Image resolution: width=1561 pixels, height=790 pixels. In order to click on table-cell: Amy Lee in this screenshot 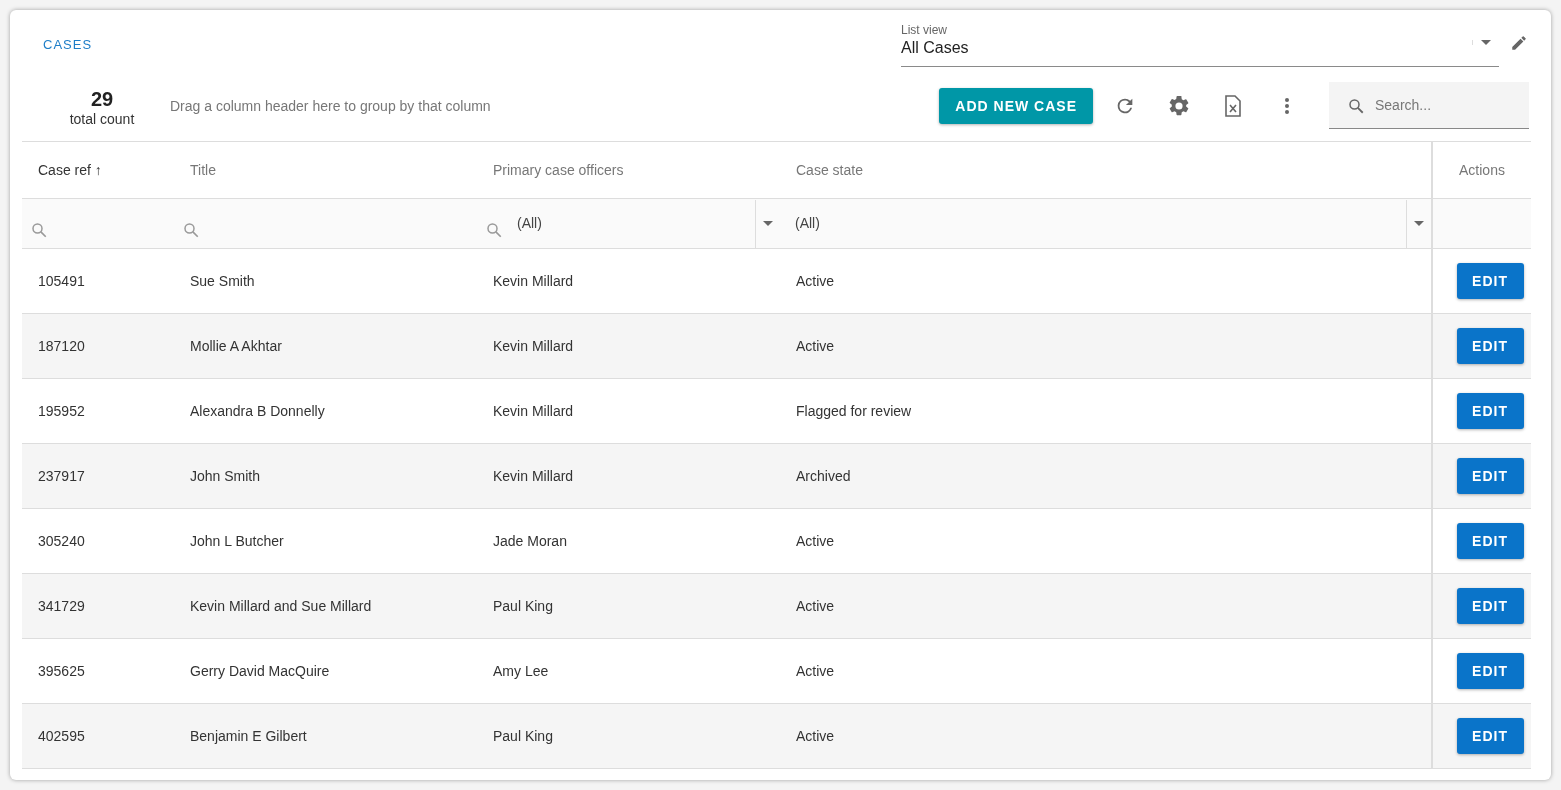, I will do `click(521, 671)`.